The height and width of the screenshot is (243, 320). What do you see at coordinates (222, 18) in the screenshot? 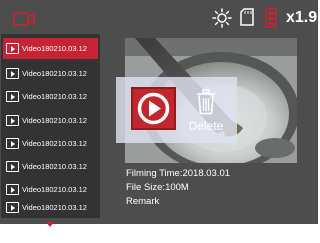
I see `brightness-icon` at bounding box center [222, 18].